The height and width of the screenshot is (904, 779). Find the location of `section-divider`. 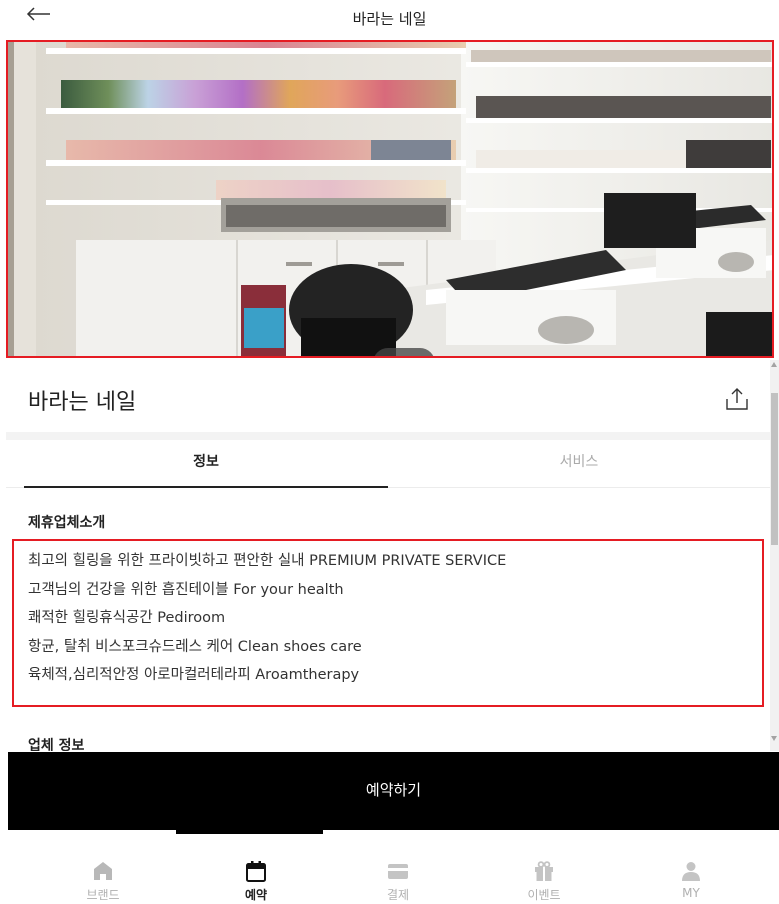

section-divider is located at coordinates (388, 436).